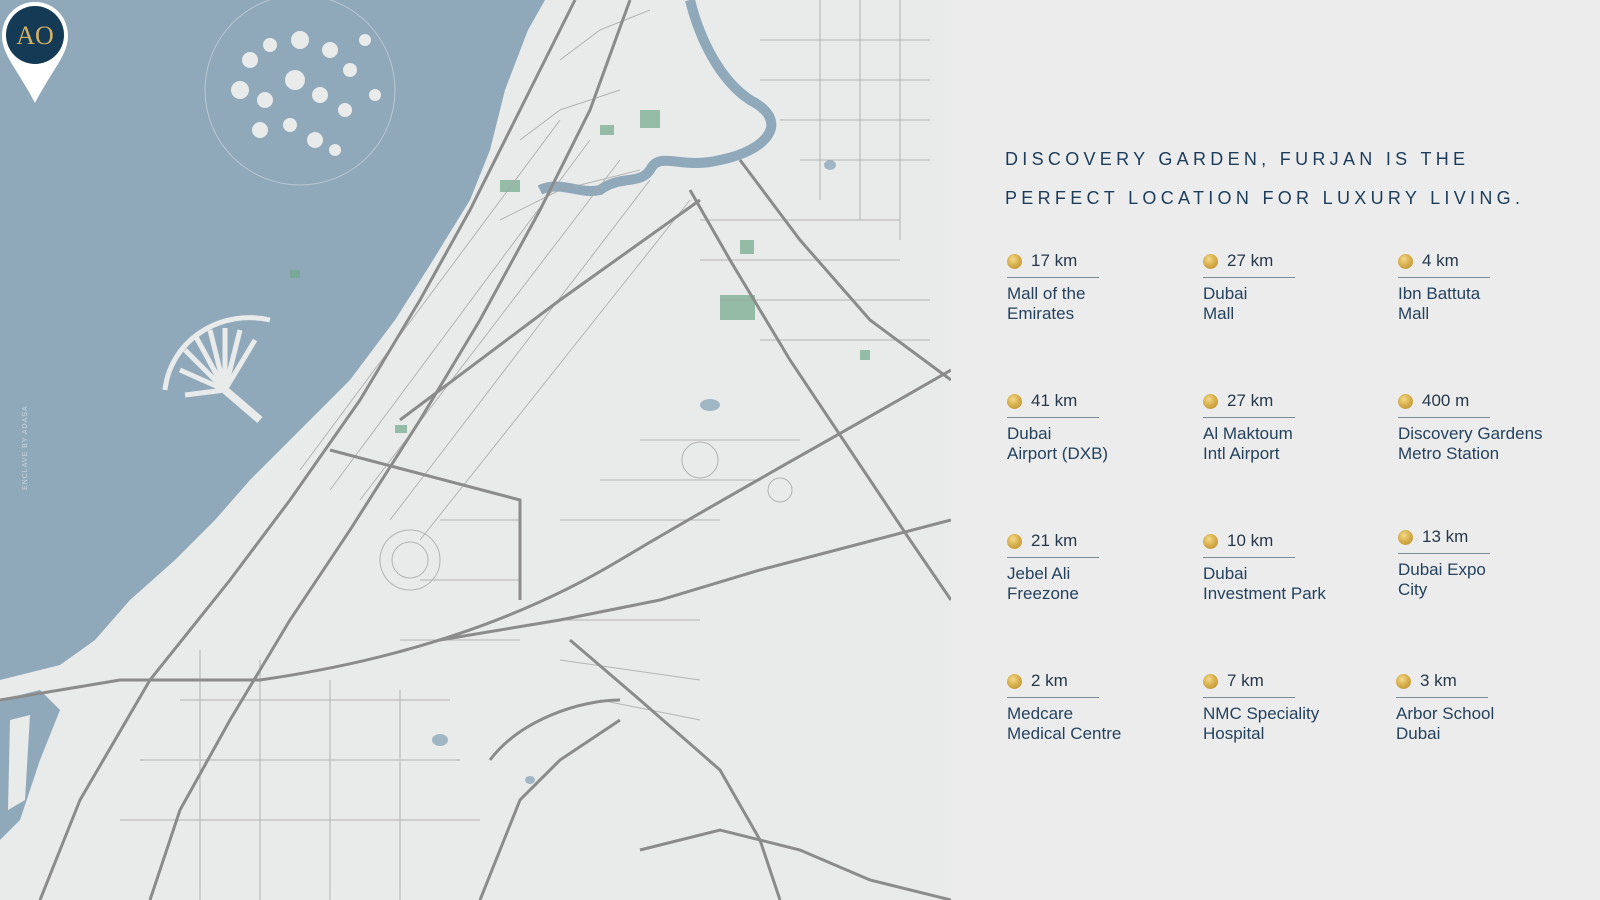 This screenshot has height=900, width=1600. What do you see at coordinates (35, 52) in the screenshot?
I see `location-pin-icon: AO` at bounding box center [35, 52].